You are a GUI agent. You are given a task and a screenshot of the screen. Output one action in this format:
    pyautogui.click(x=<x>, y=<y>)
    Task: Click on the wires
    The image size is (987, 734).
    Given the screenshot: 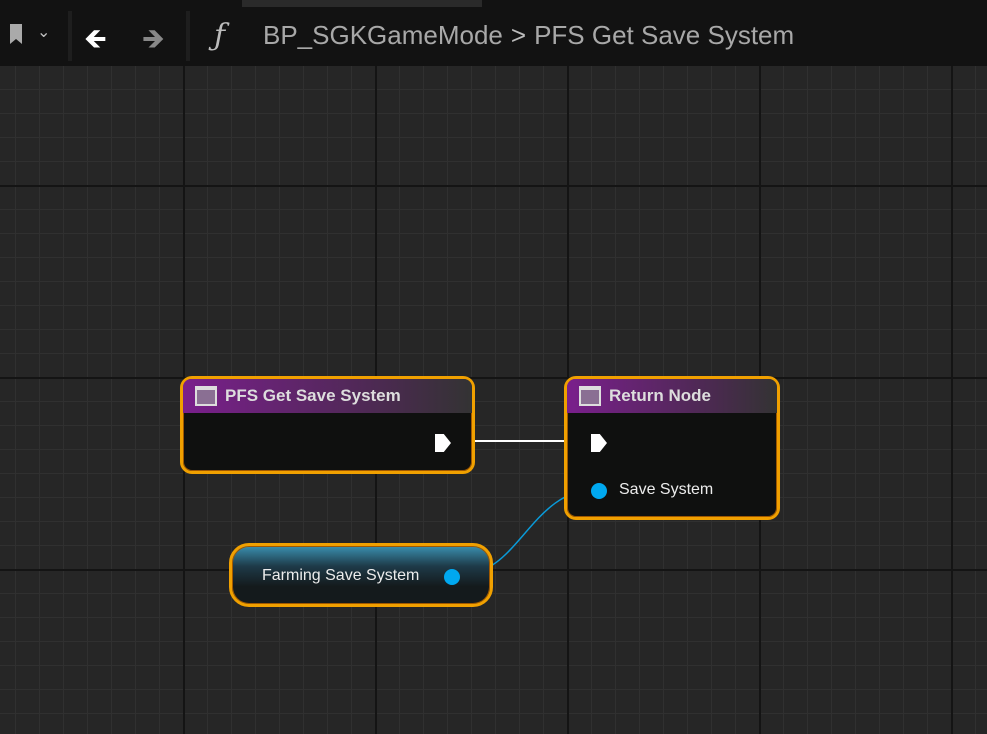 What is the action you would take?
    pyautogui.click(x=525, y=508)
    